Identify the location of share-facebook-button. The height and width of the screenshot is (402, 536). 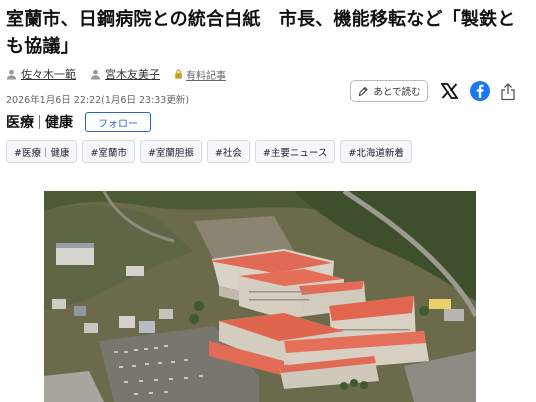
(480, 91).